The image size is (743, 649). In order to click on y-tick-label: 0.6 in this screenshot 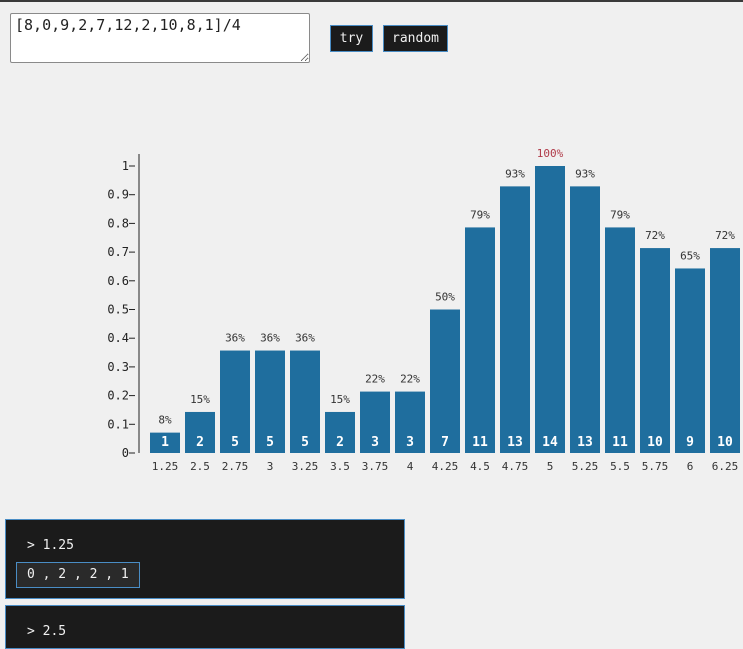, I will do `click(118, 281)`.